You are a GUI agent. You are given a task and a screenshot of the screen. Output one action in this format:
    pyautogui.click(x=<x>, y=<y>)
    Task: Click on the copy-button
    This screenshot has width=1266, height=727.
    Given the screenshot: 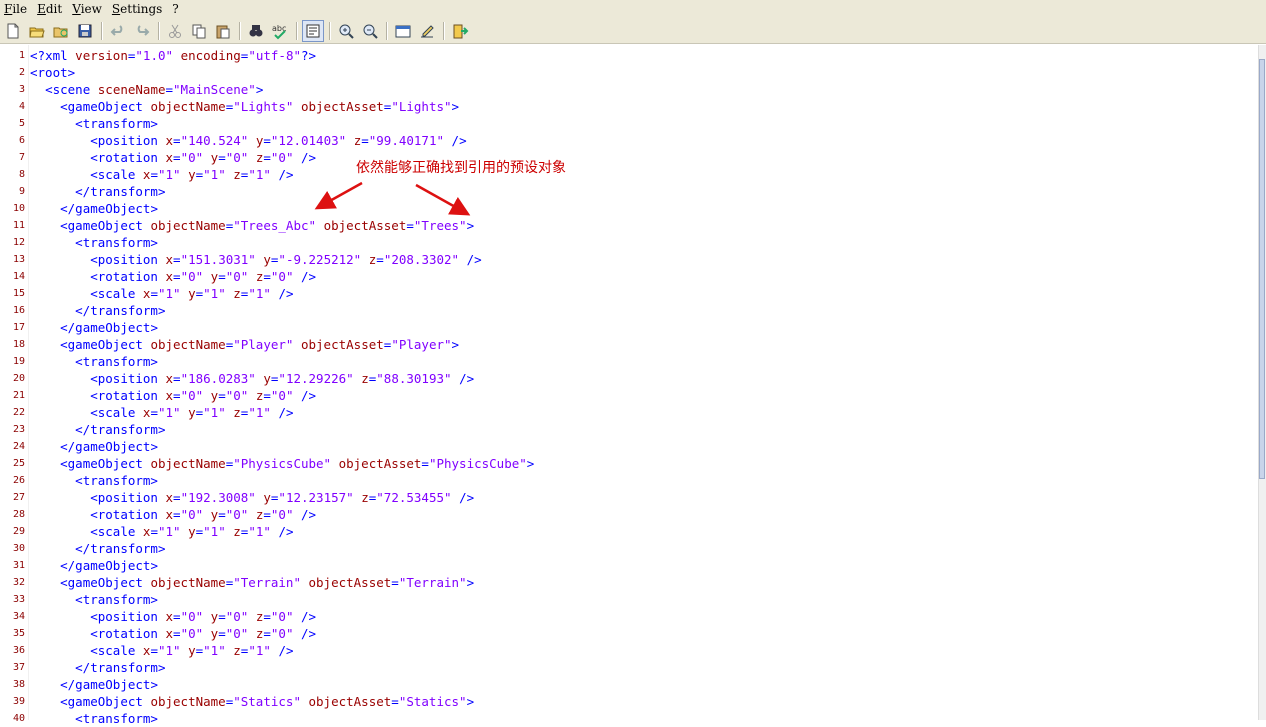 What is the action you would take?
    pyautogui.click(x=199, y=31)
    